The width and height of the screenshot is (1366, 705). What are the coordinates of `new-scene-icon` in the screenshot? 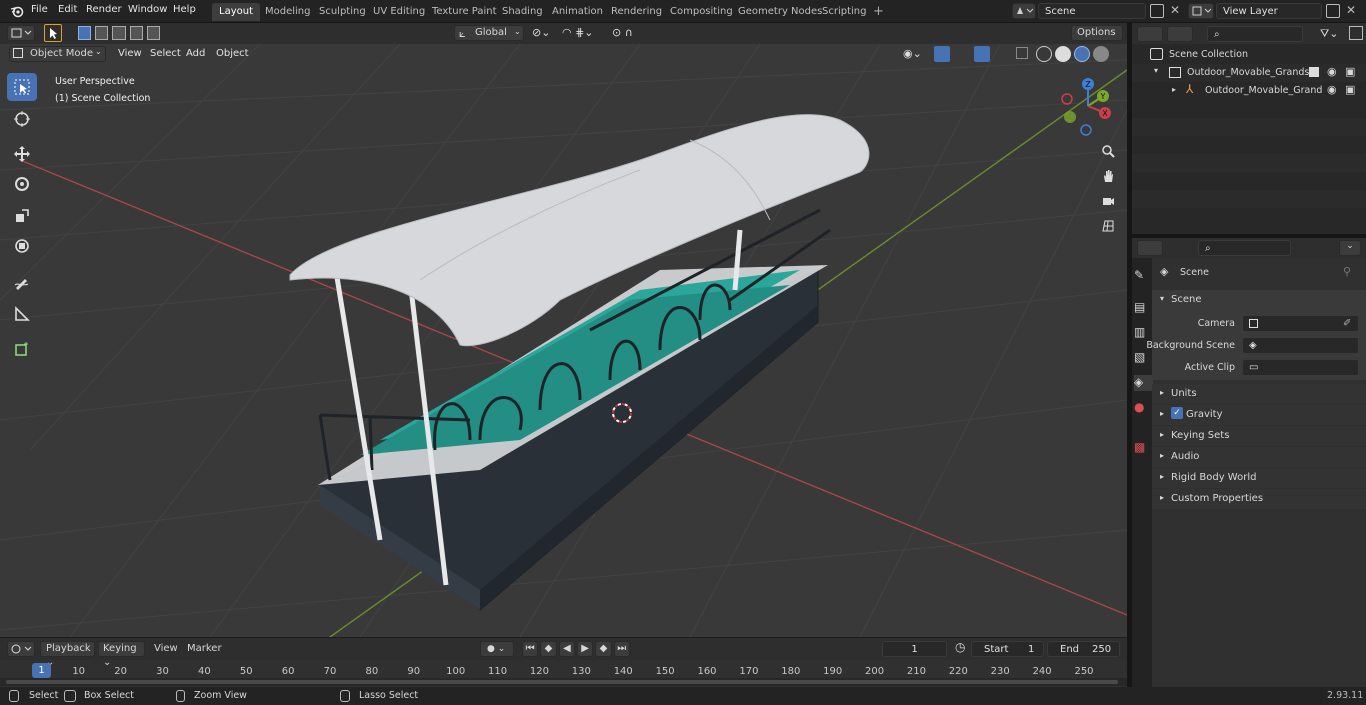 It's located at (1157, 11).